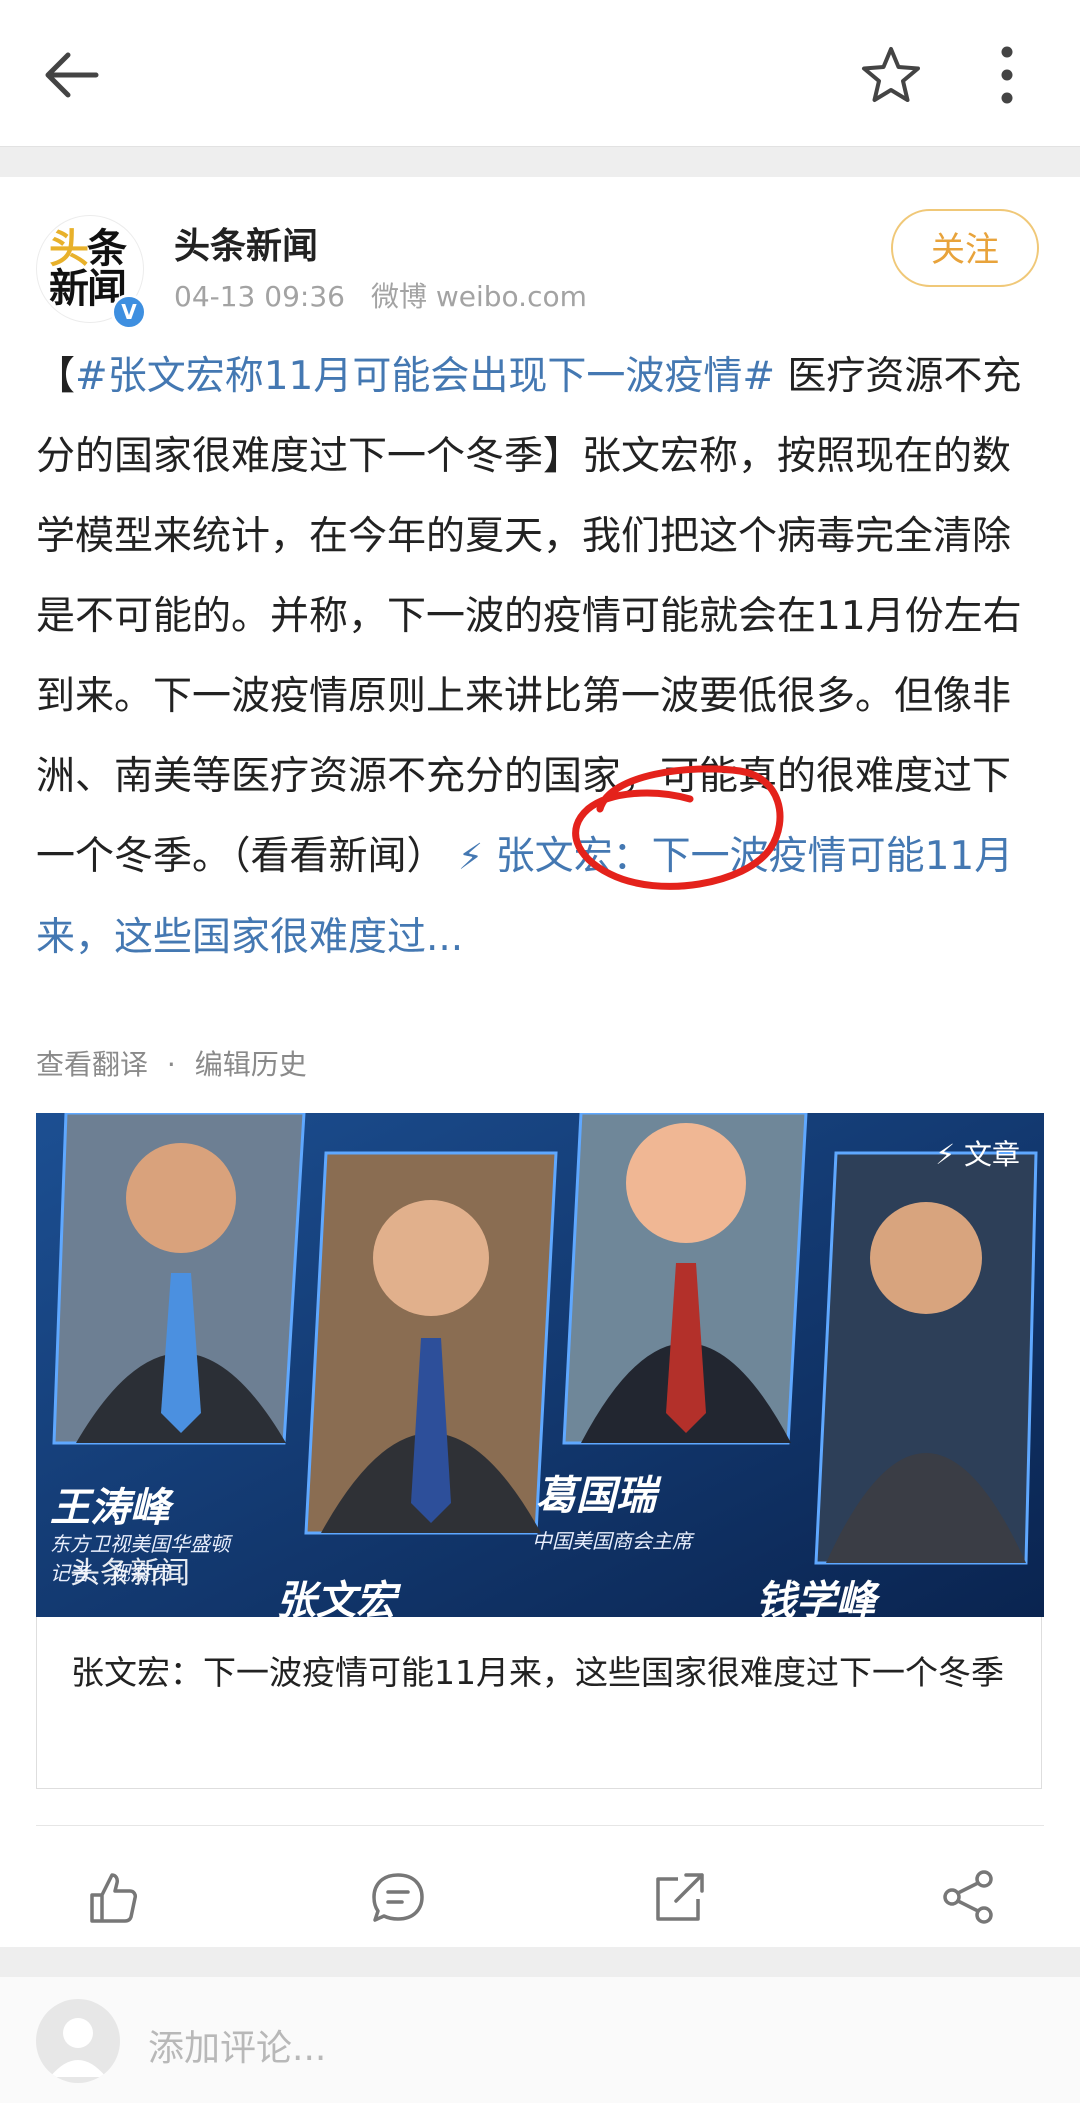  Describe the element at coordinates (336, 1597) in the screenshot. I see `person-name: 张文宏` at that location.